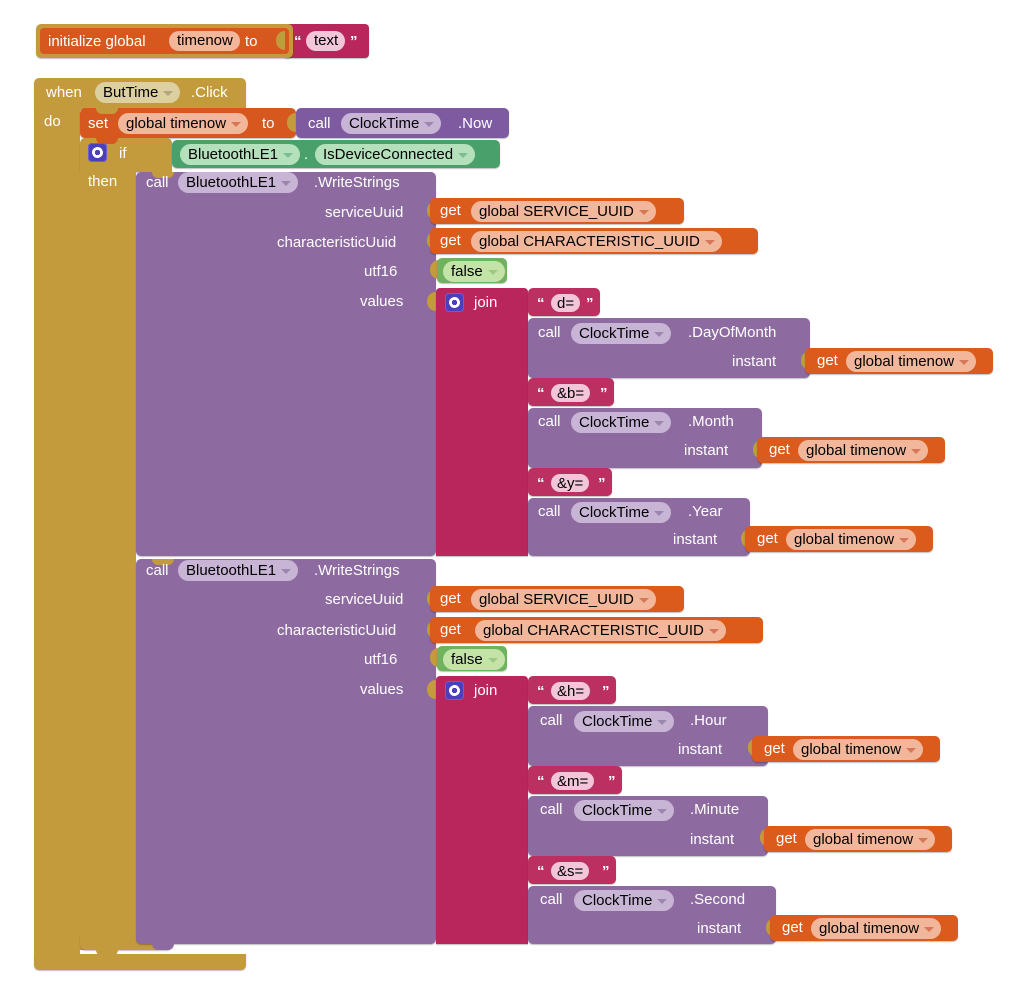 This screenshot has height=998, width=1022. I want to click on if-bottom-nub, so click(107, 953).